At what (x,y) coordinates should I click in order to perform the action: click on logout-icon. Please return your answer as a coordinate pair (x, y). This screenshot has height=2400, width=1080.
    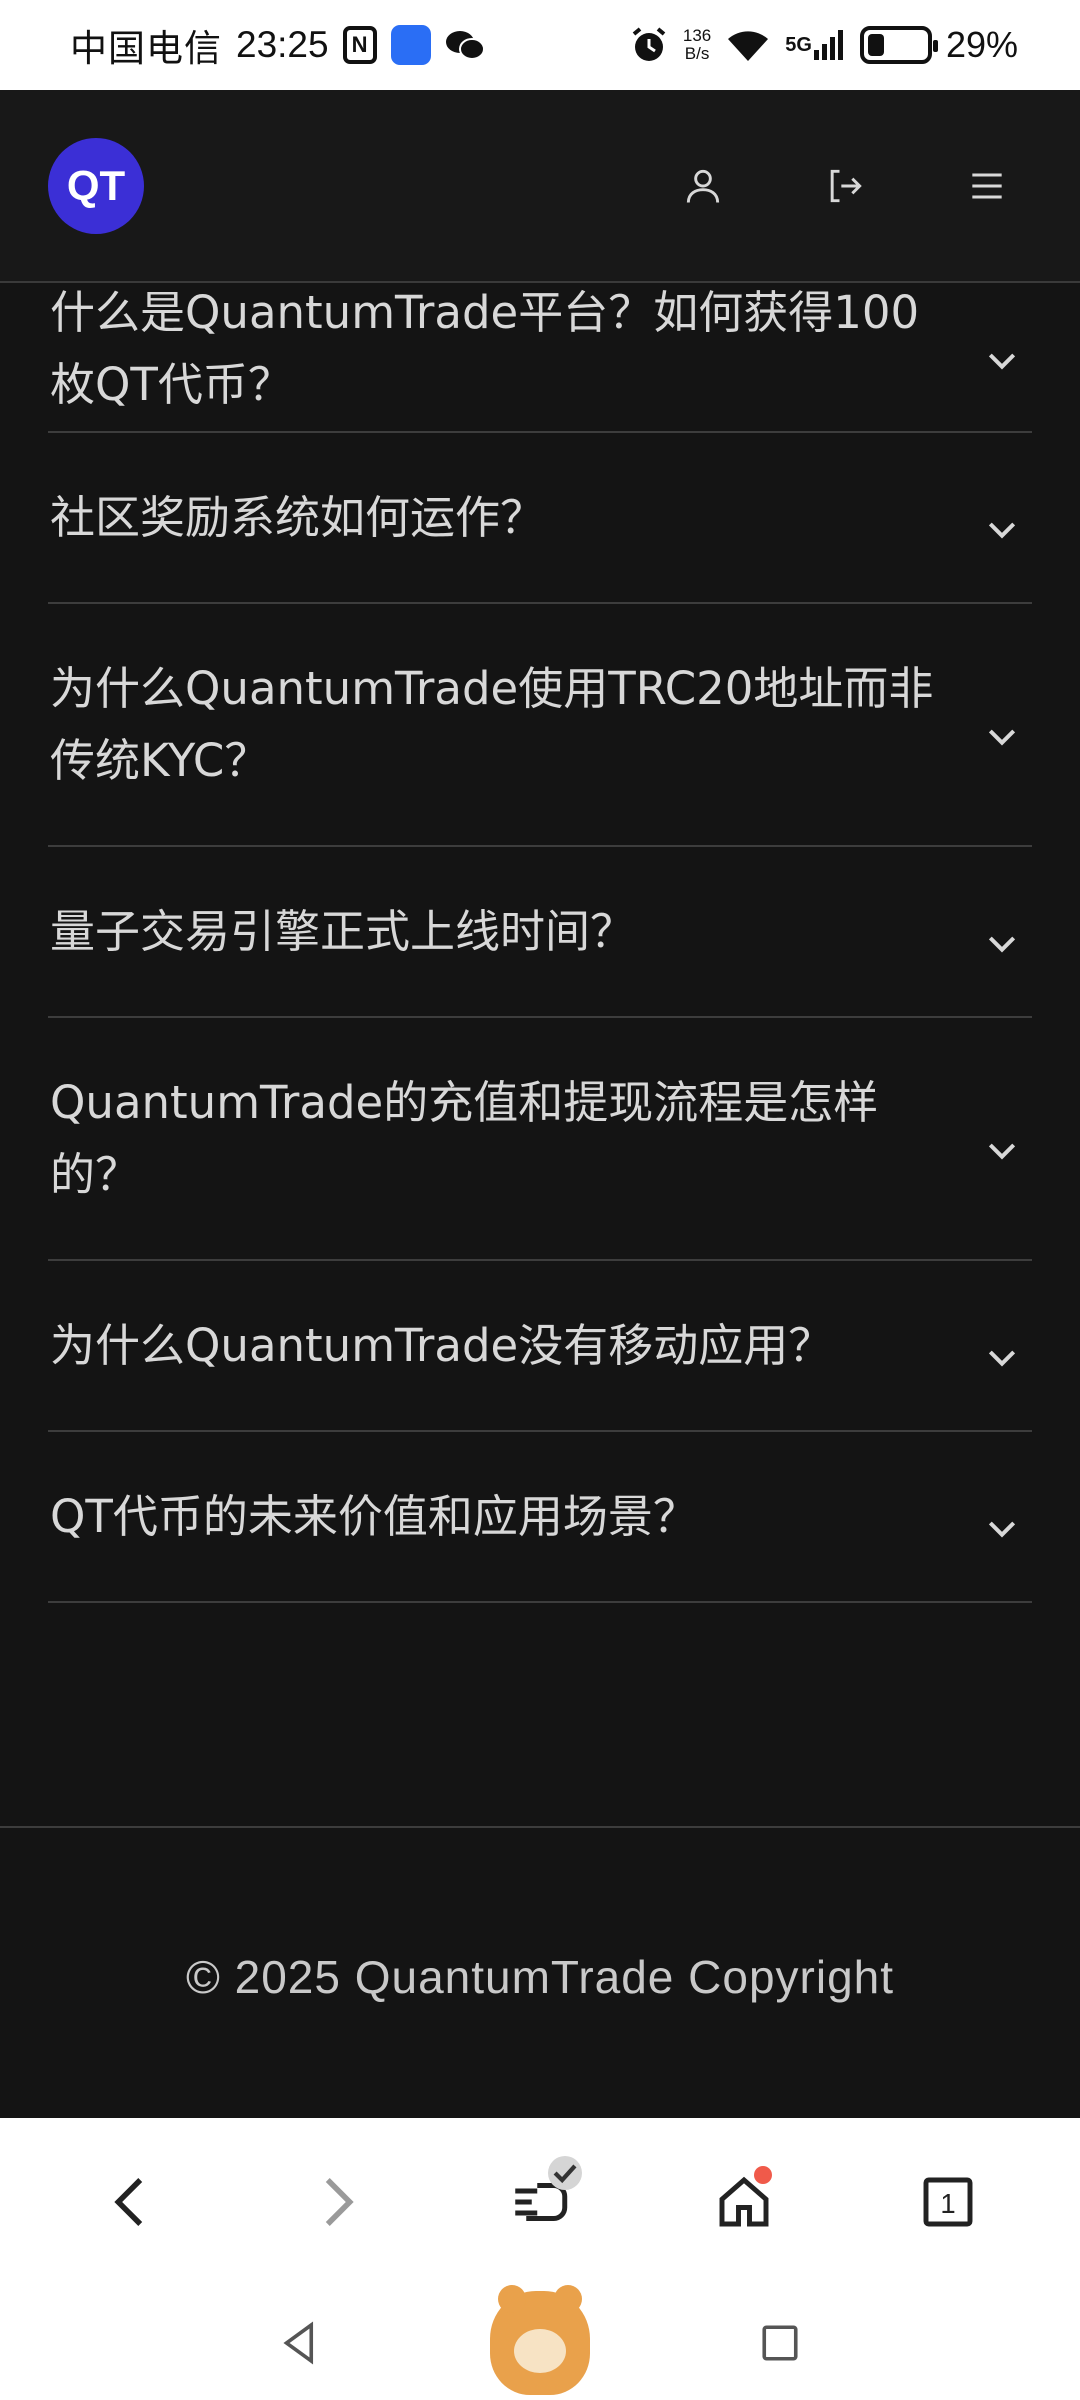
    Looking at the image, I should click on (845, 186).